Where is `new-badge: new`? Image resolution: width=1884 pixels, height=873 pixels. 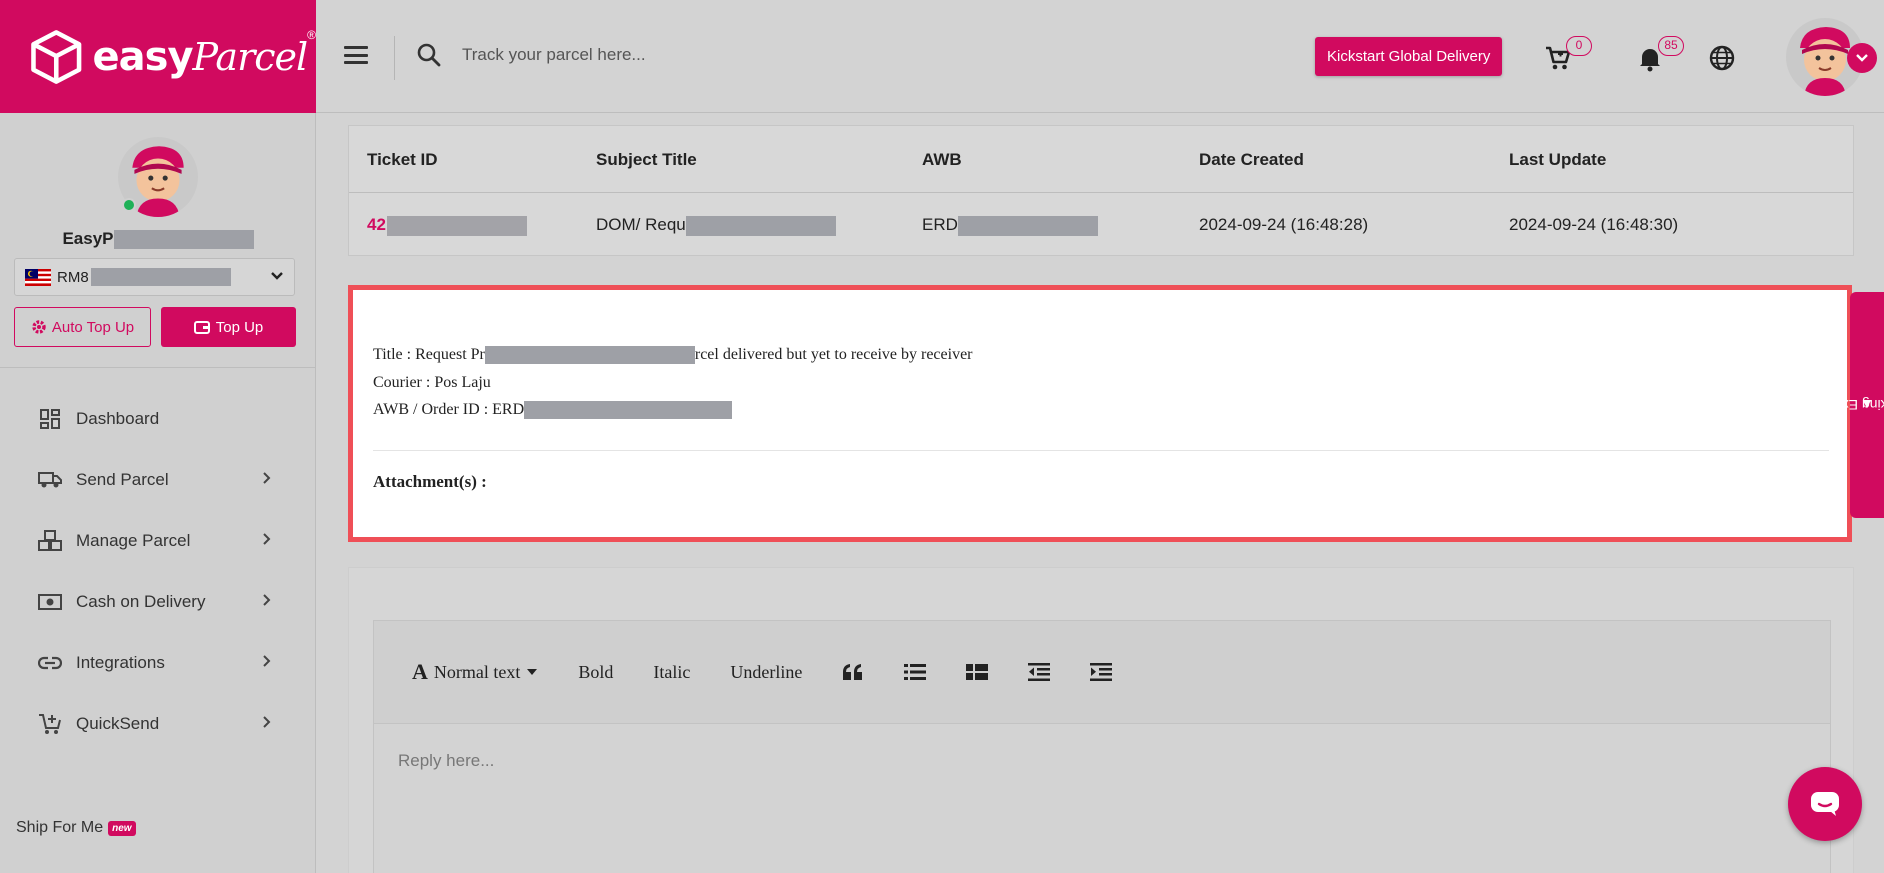
new-badge: new is located at coordinates (122, 828).